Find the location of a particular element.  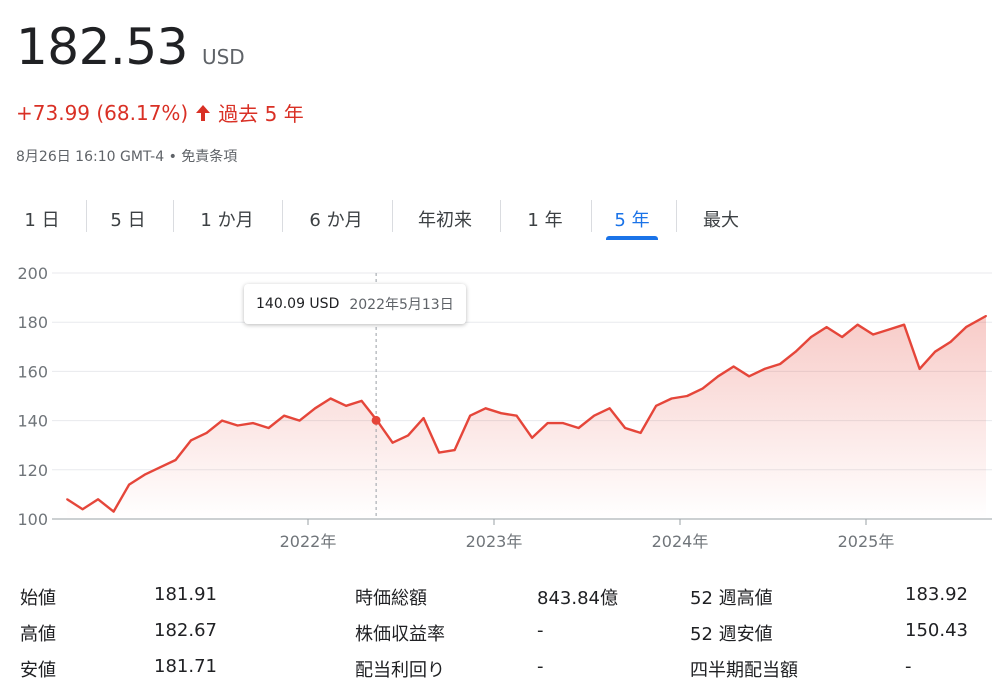

tab-6m: 6 か月 is located at coordinates (336, 218).